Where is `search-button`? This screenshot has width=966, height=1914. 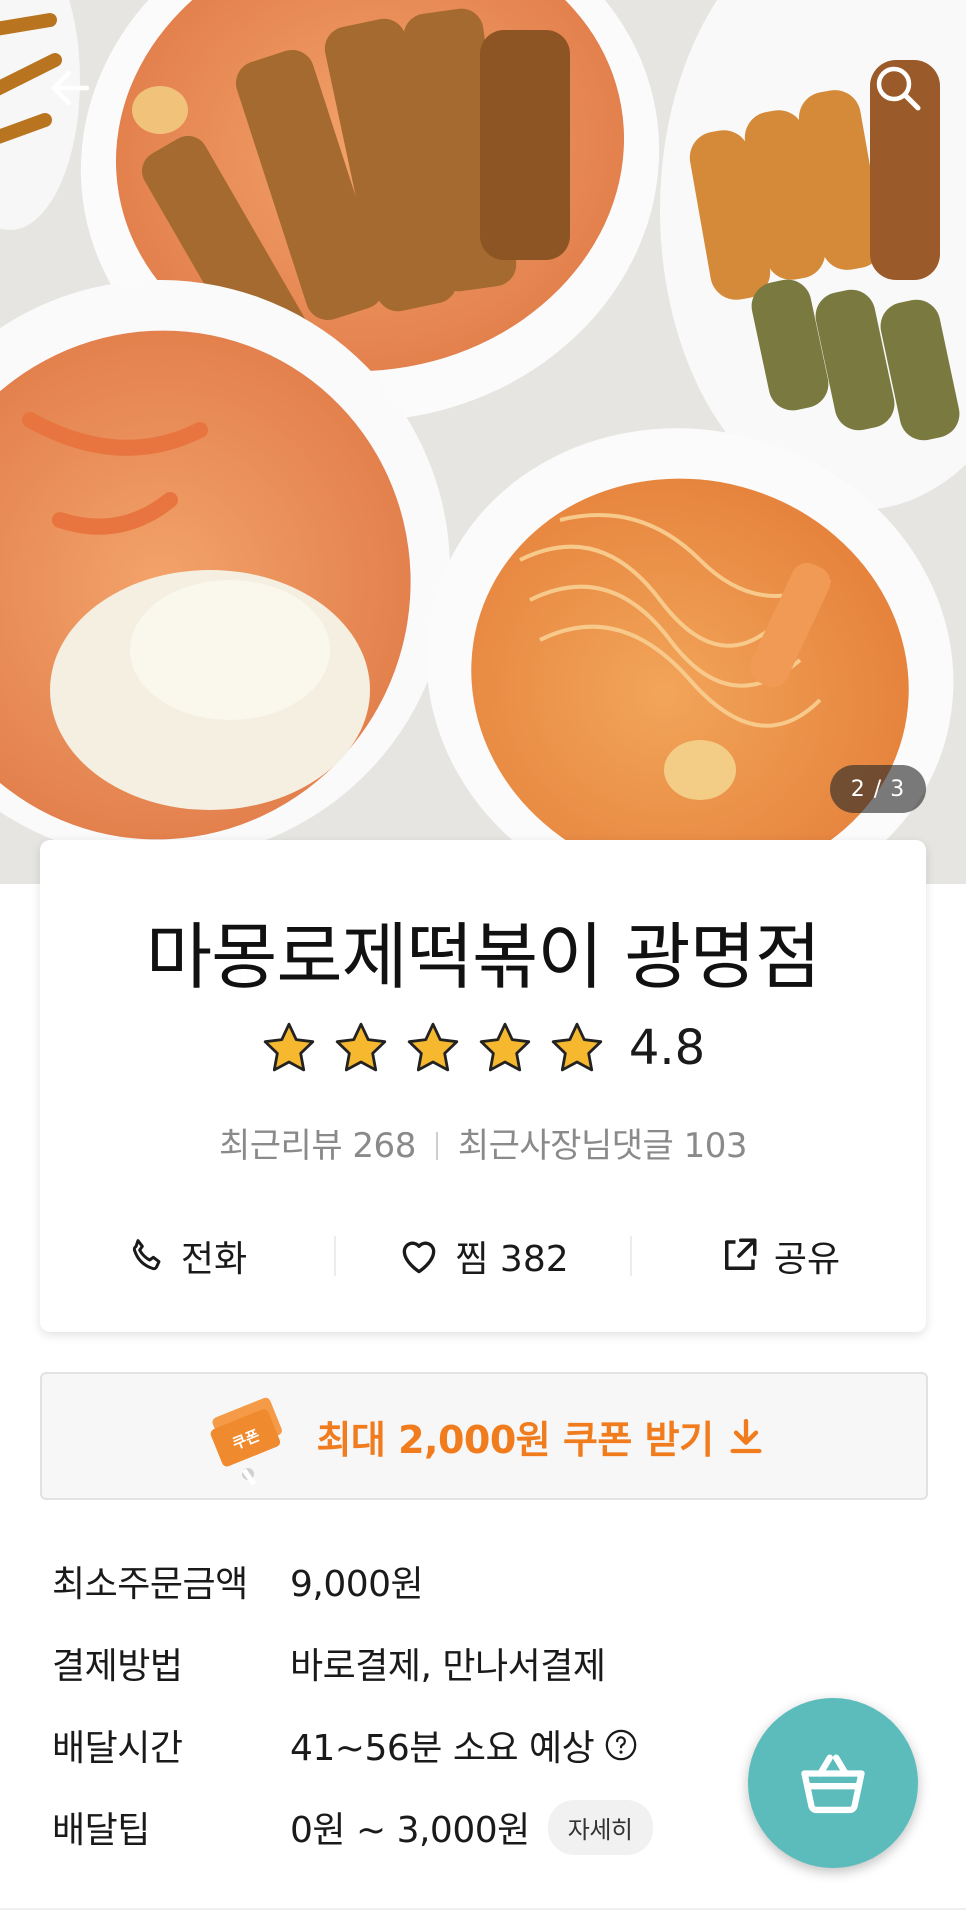 search-button is located at coordinates (898, 88).